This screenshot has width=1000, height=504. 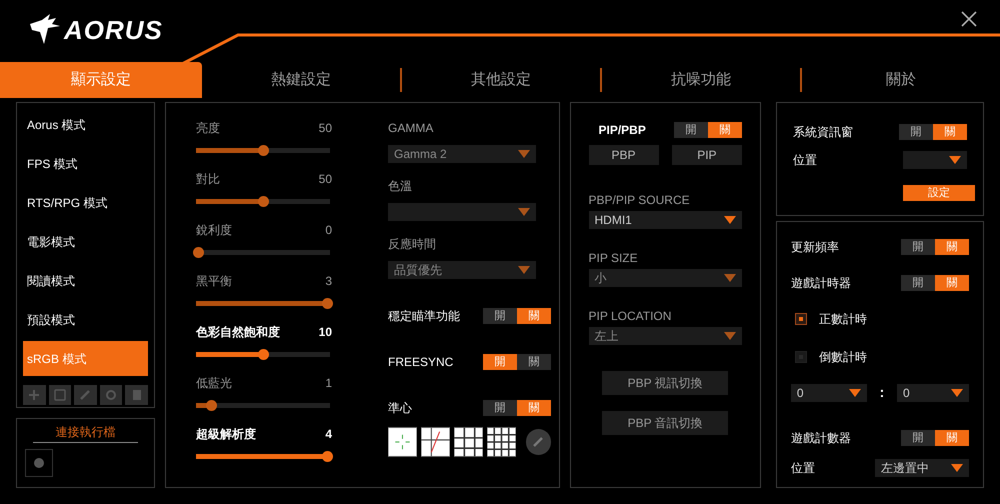 I want to click on select-label: GAMMA, so click(x=411, y=128).